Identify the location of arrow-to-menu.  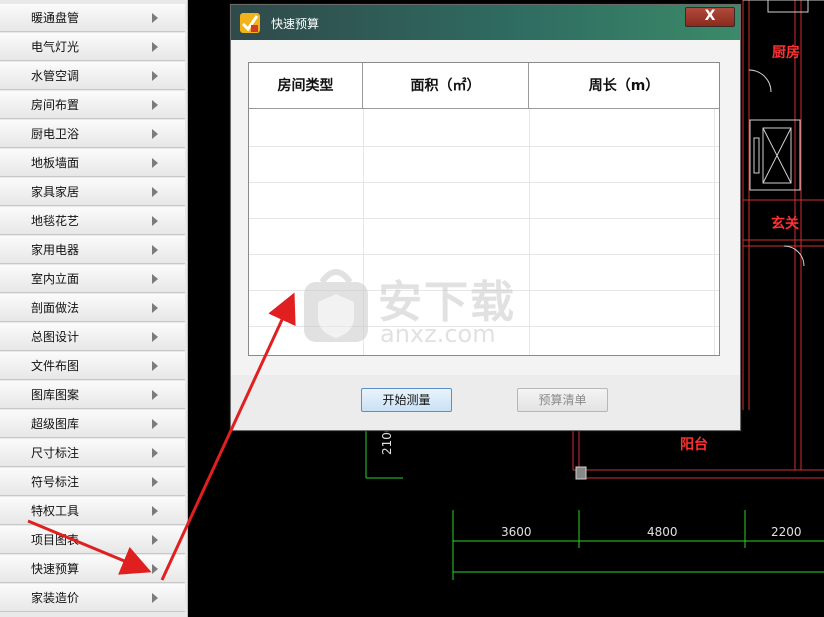
(89, 547).